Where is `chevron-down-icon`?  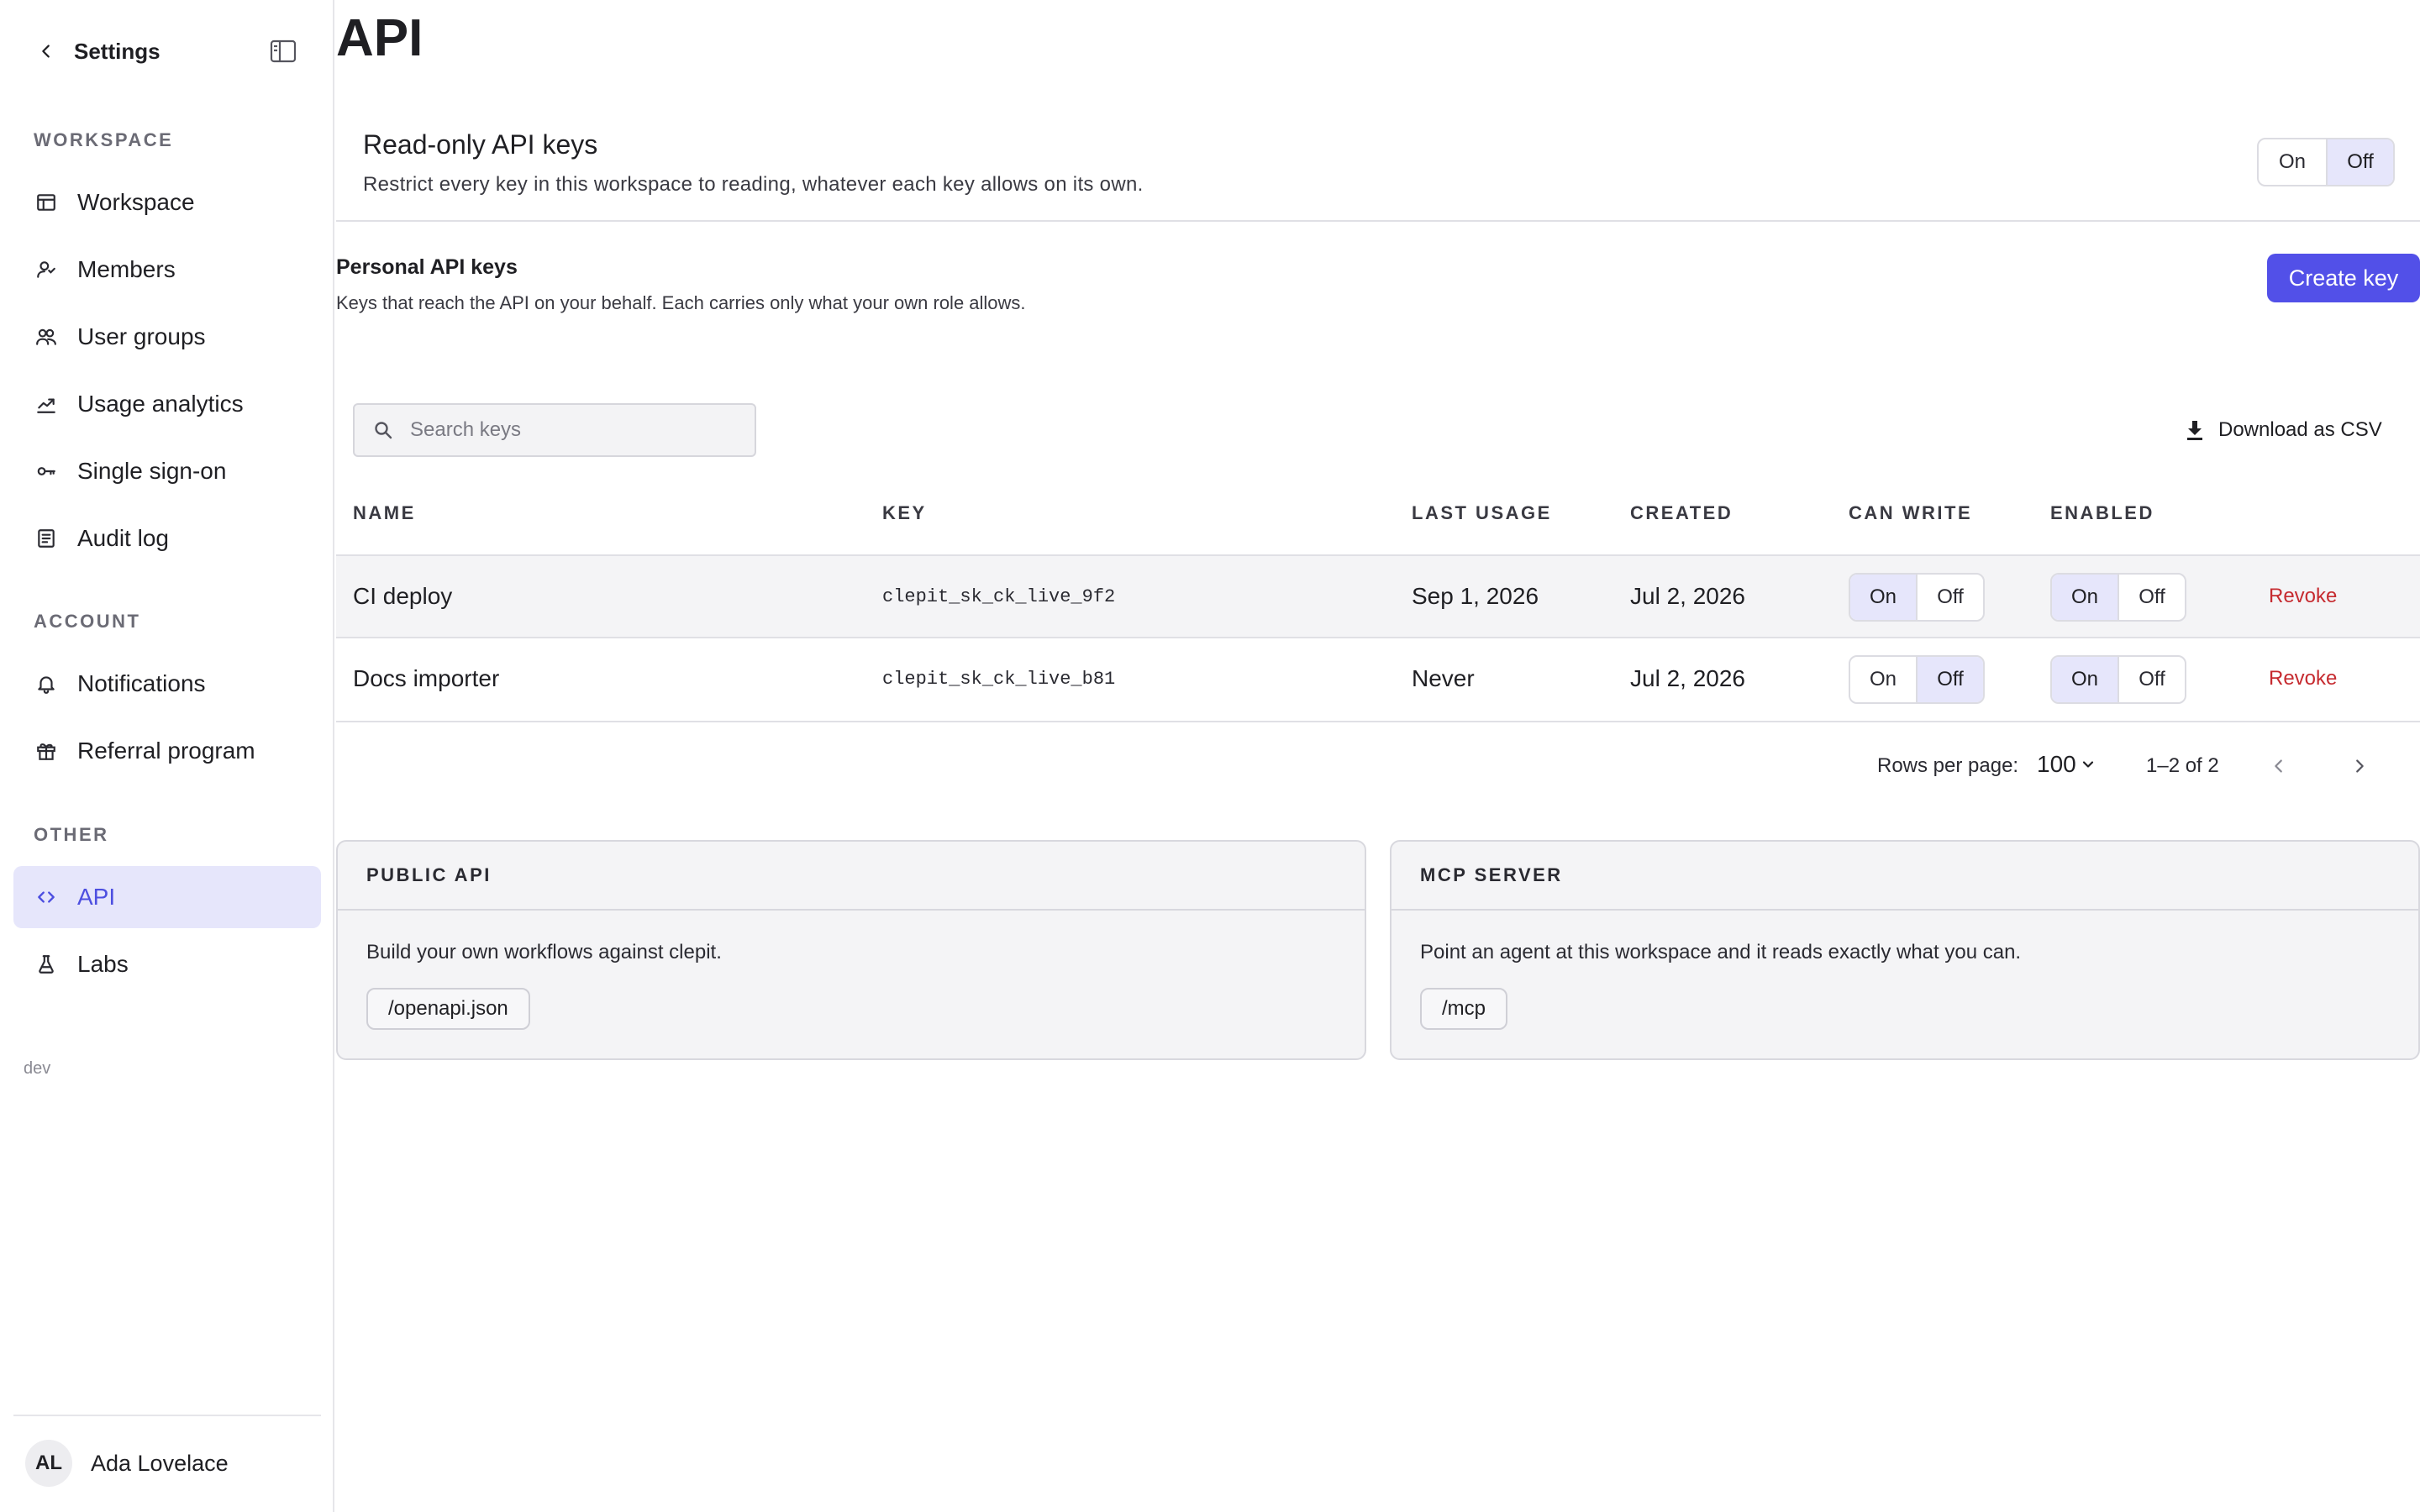
chevron-down-icon is located at coordinates (2087, 764).